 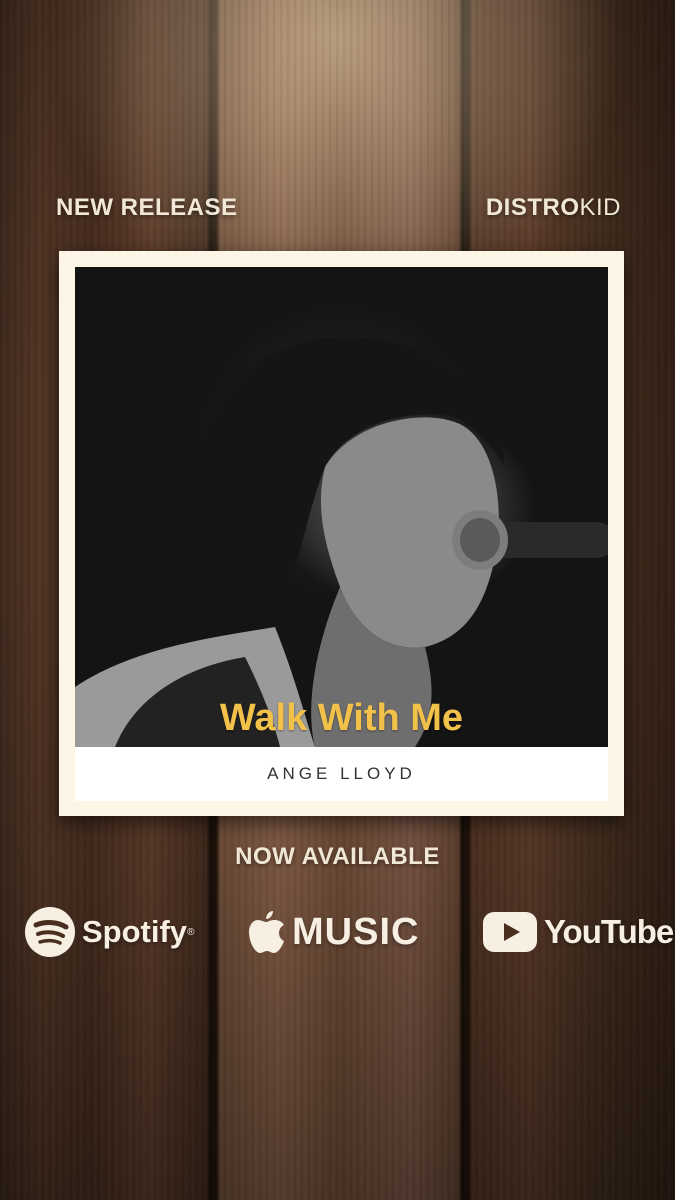 I want to click on new-release-label: NEW RELEASE, so click(x=147, y=207).